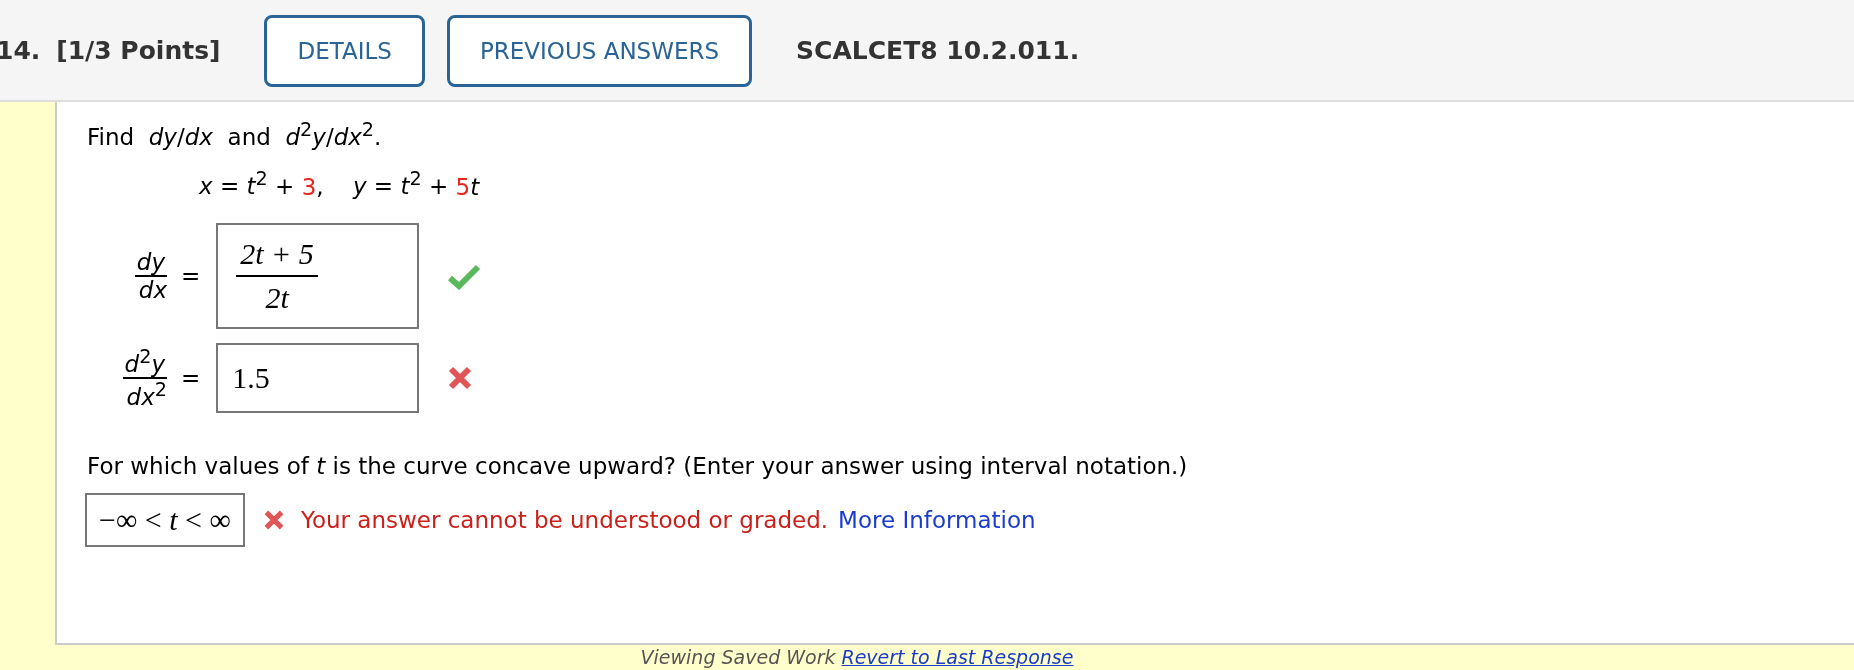 The image size is (1854, 670). Describe the element at coordinates (340, 183) in the screenshot. I see `equation: x = t$^{2}$ + 3, y = t$^{2}$ + 5t` at that location.